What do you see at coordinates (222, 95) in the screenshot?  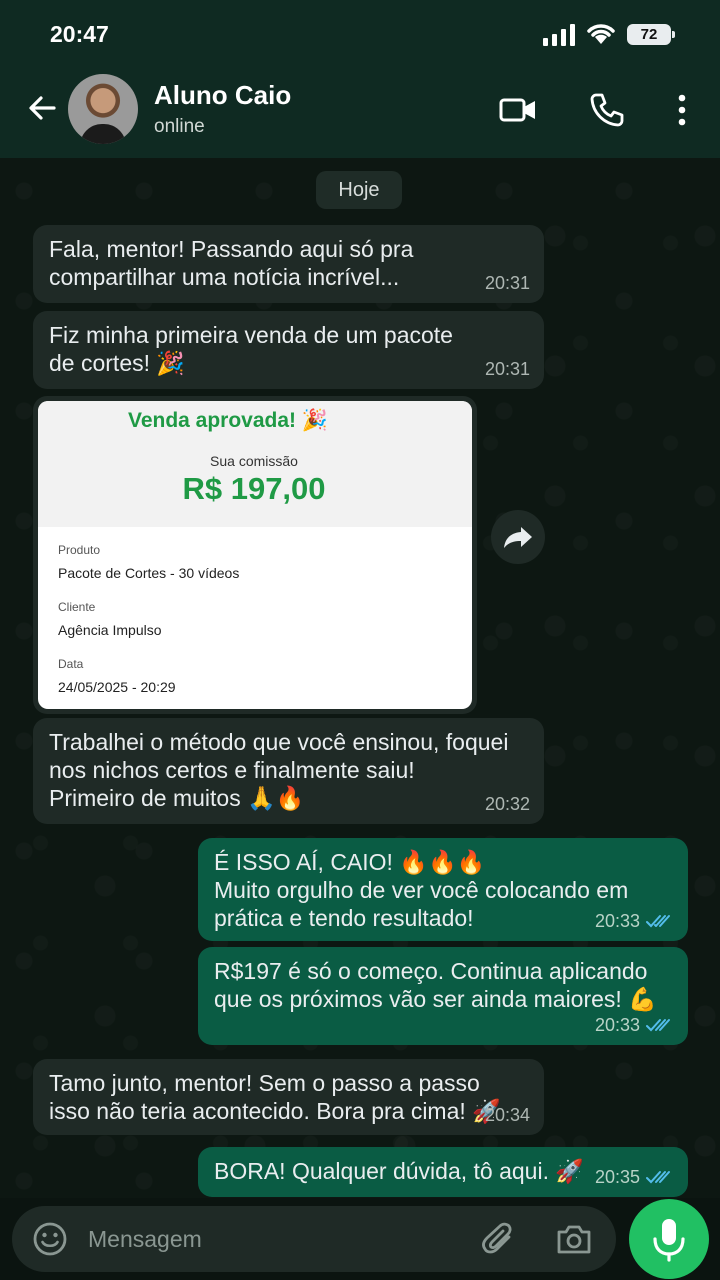 I see `contact-name: Aluno Caio` at bounding box center [222, 95].